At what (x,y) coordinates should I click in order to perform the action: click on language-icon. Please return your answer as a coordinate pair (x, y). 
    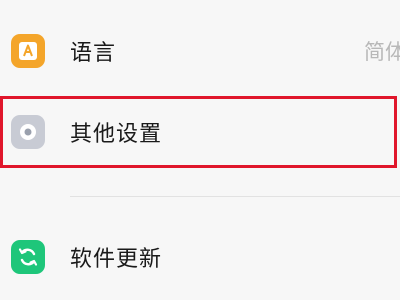
    Looking at the image, I should click on (28, 51).